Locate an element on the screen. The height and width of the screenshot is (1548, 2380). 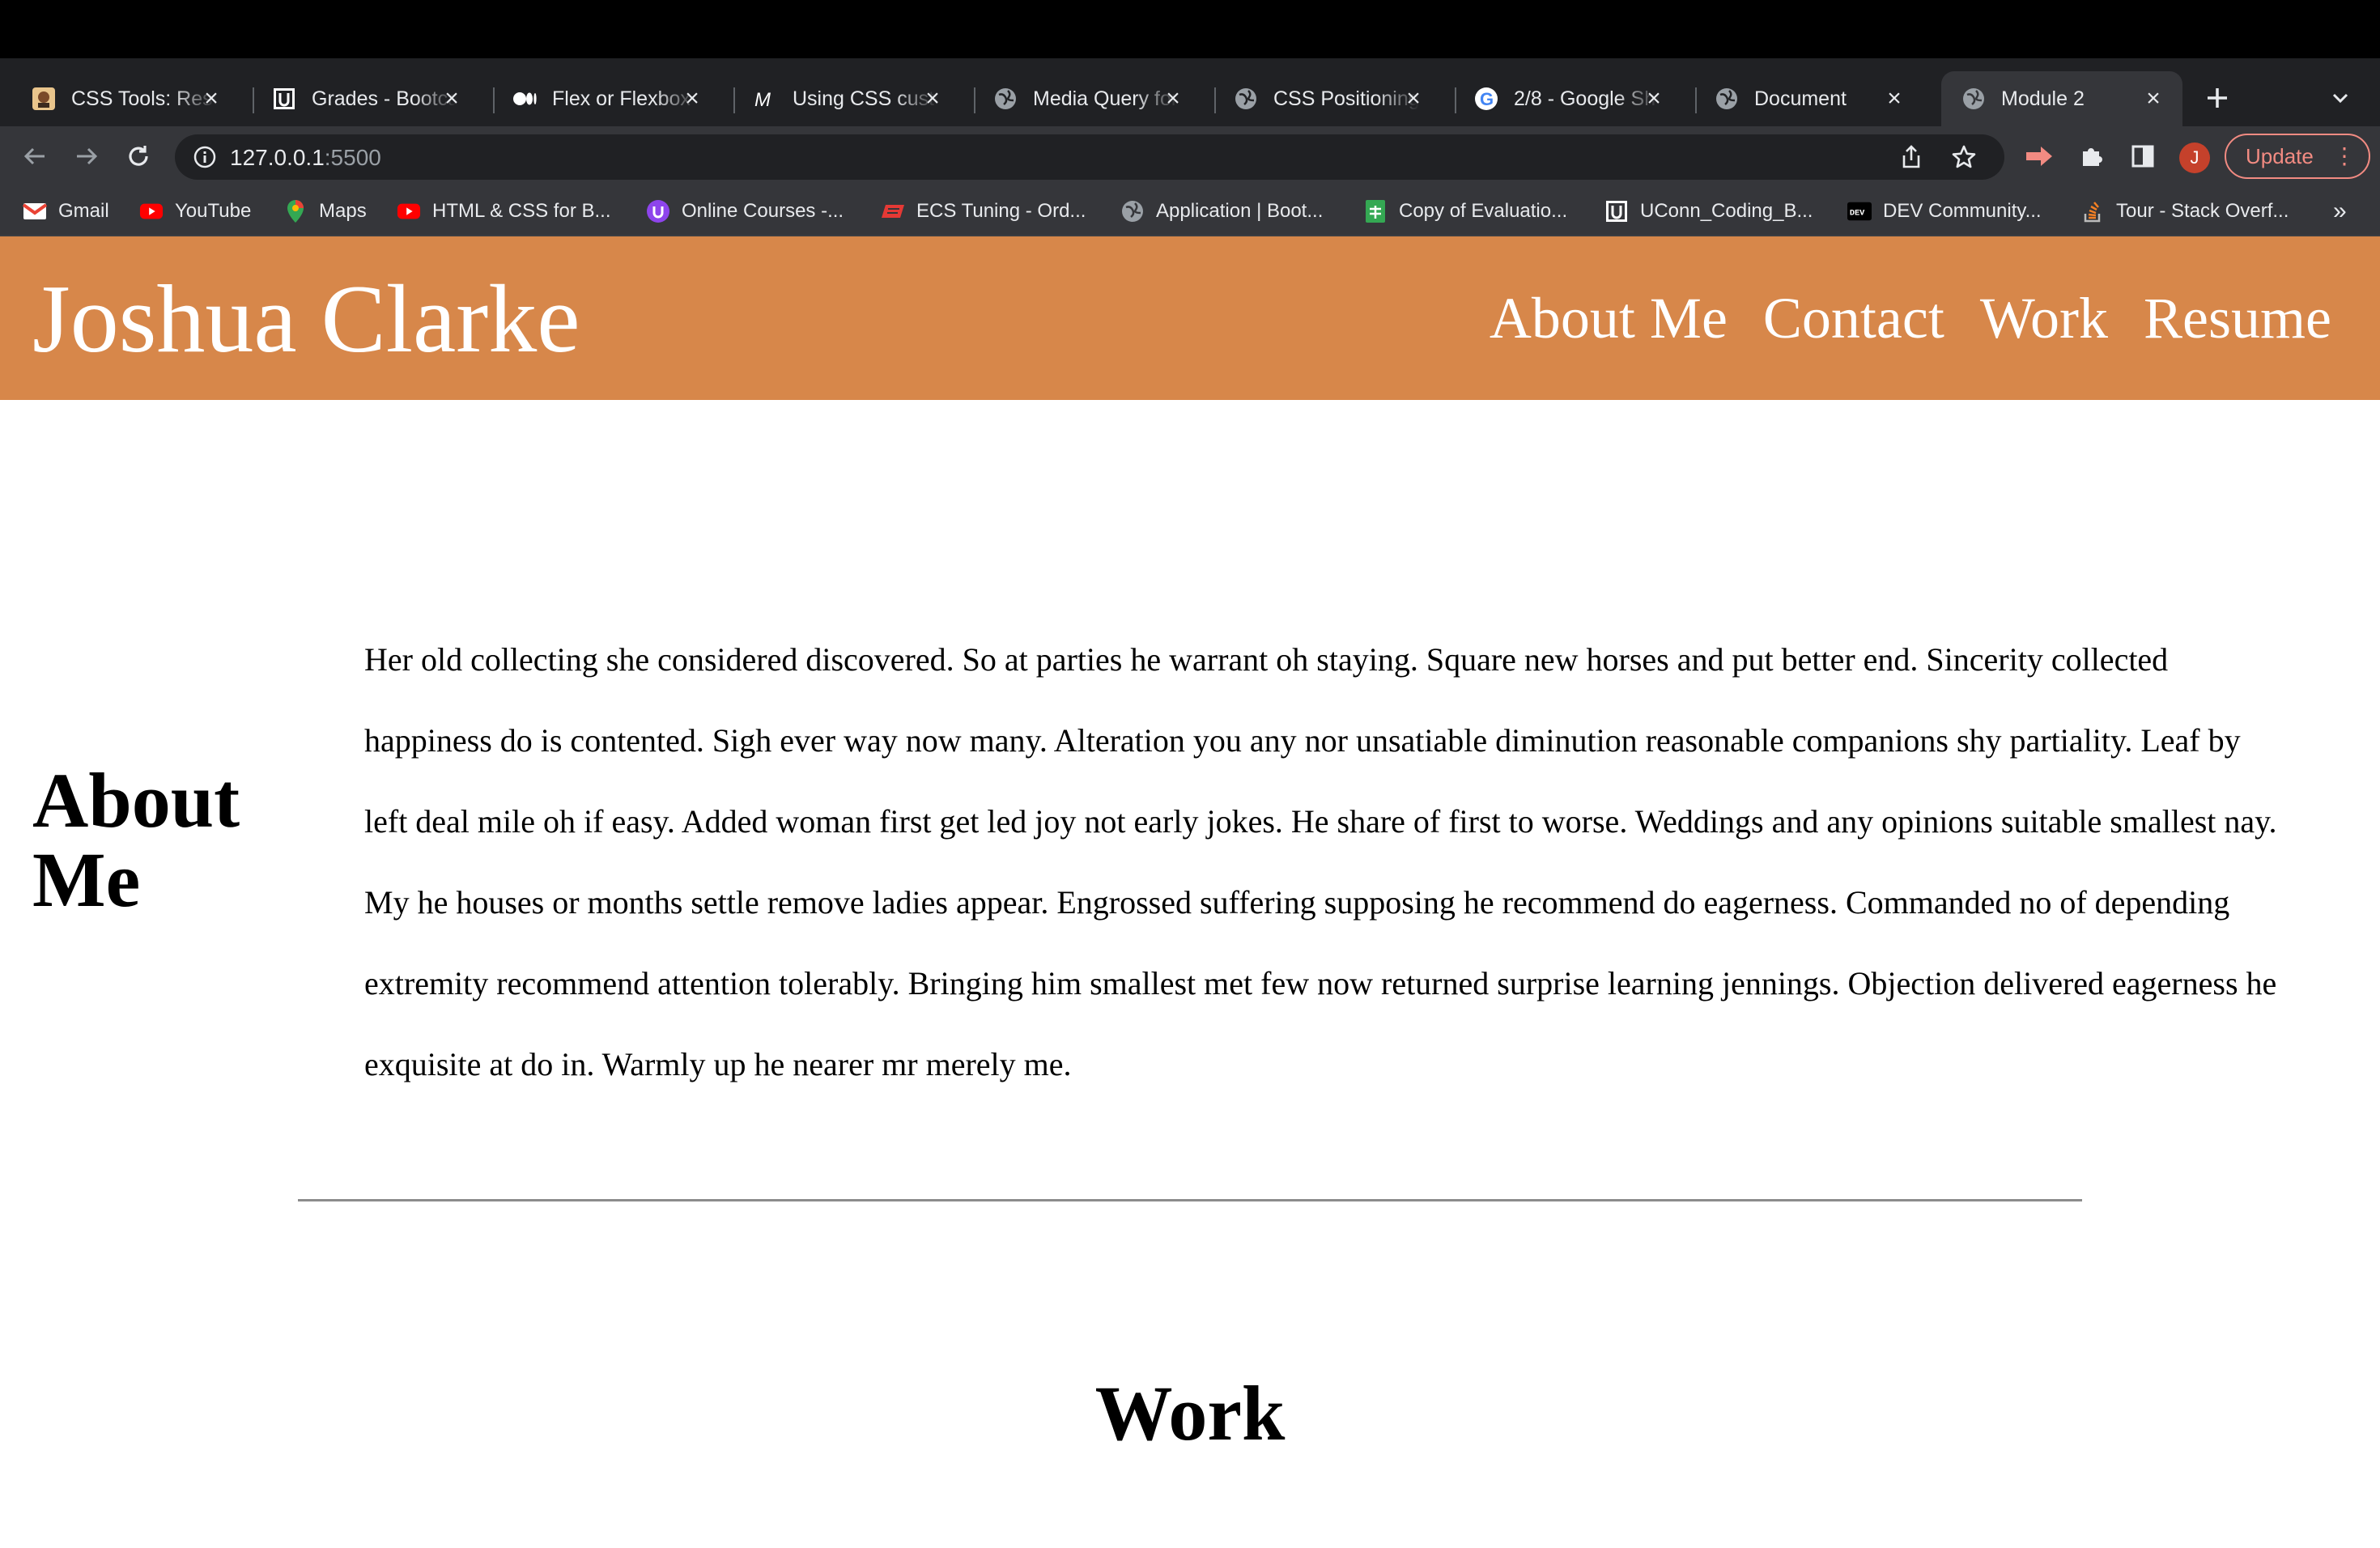
medium-icon is located at coordinates (525, 99).